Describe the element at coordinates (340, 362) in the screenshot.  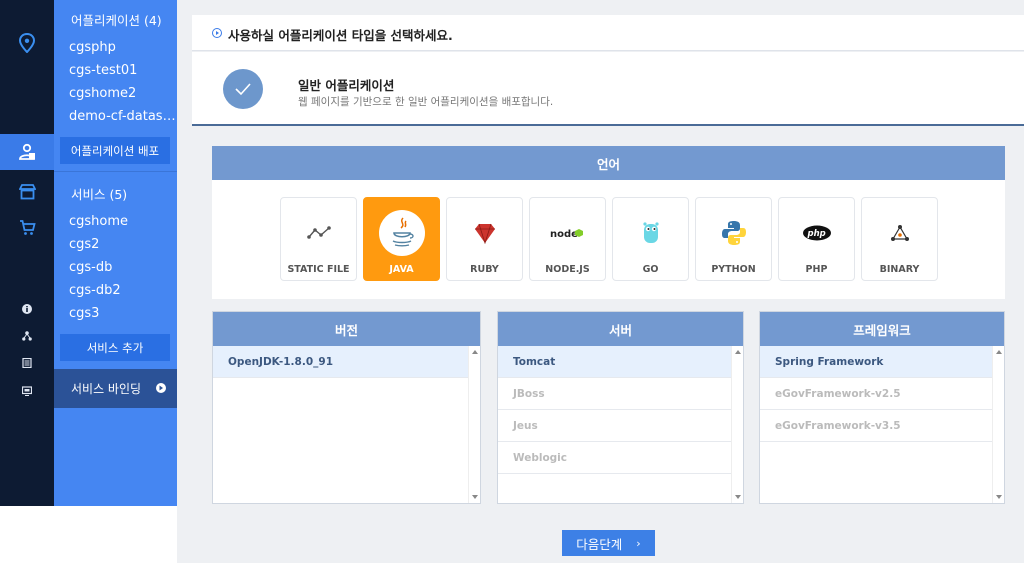
I see `version-option: OpenJDK-1.8.0_91` at that location.